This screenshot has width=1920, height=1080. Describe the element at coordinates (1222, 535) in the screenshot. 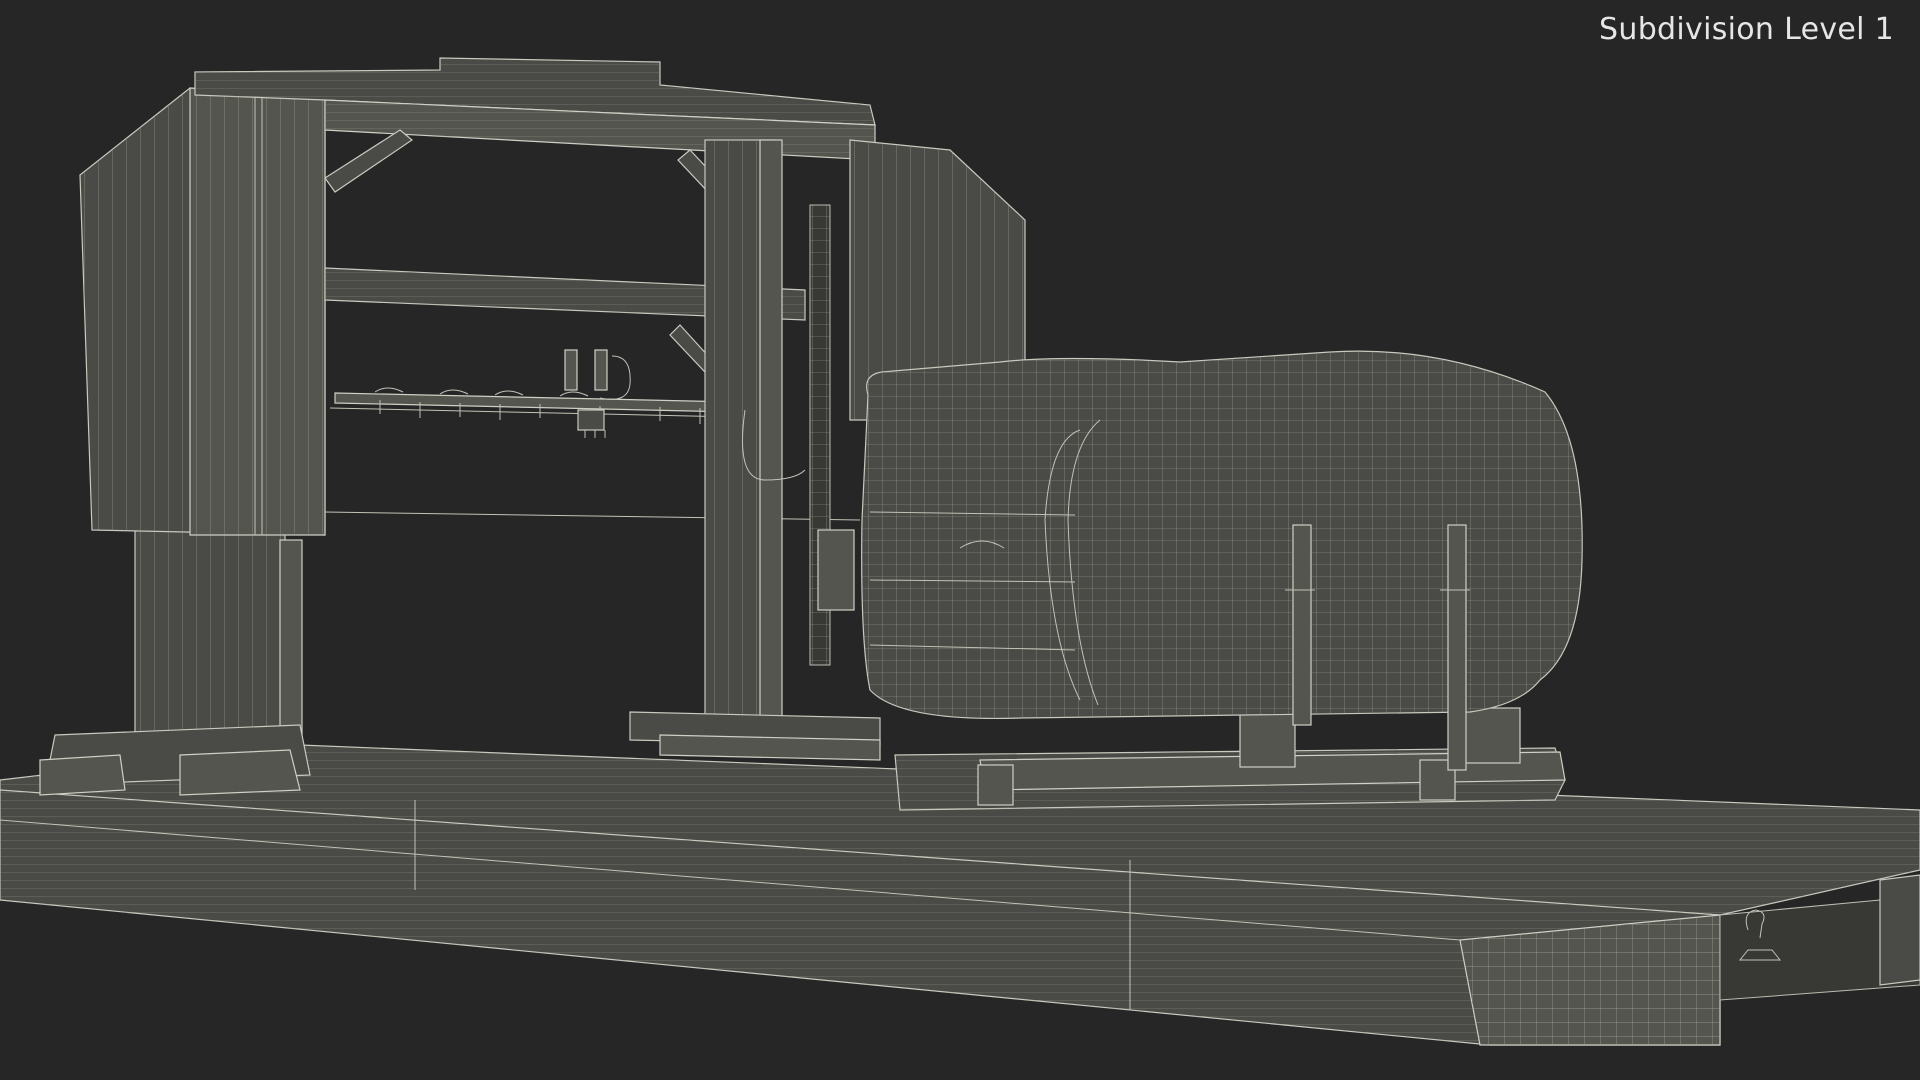

I see `timber-log` at that location.